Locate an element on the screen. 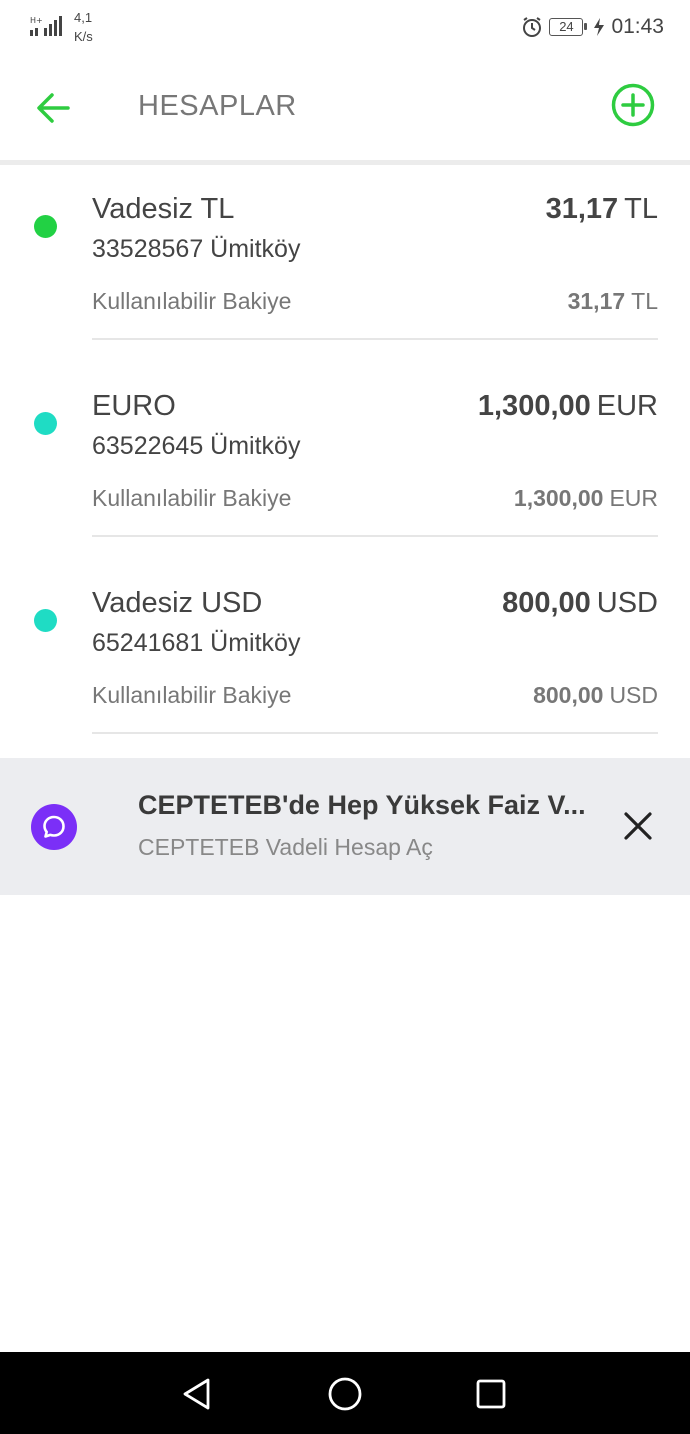 This screenshot has height=1434, width=690. available-balance: 31,17 TL is located at coordinates (613, 301).